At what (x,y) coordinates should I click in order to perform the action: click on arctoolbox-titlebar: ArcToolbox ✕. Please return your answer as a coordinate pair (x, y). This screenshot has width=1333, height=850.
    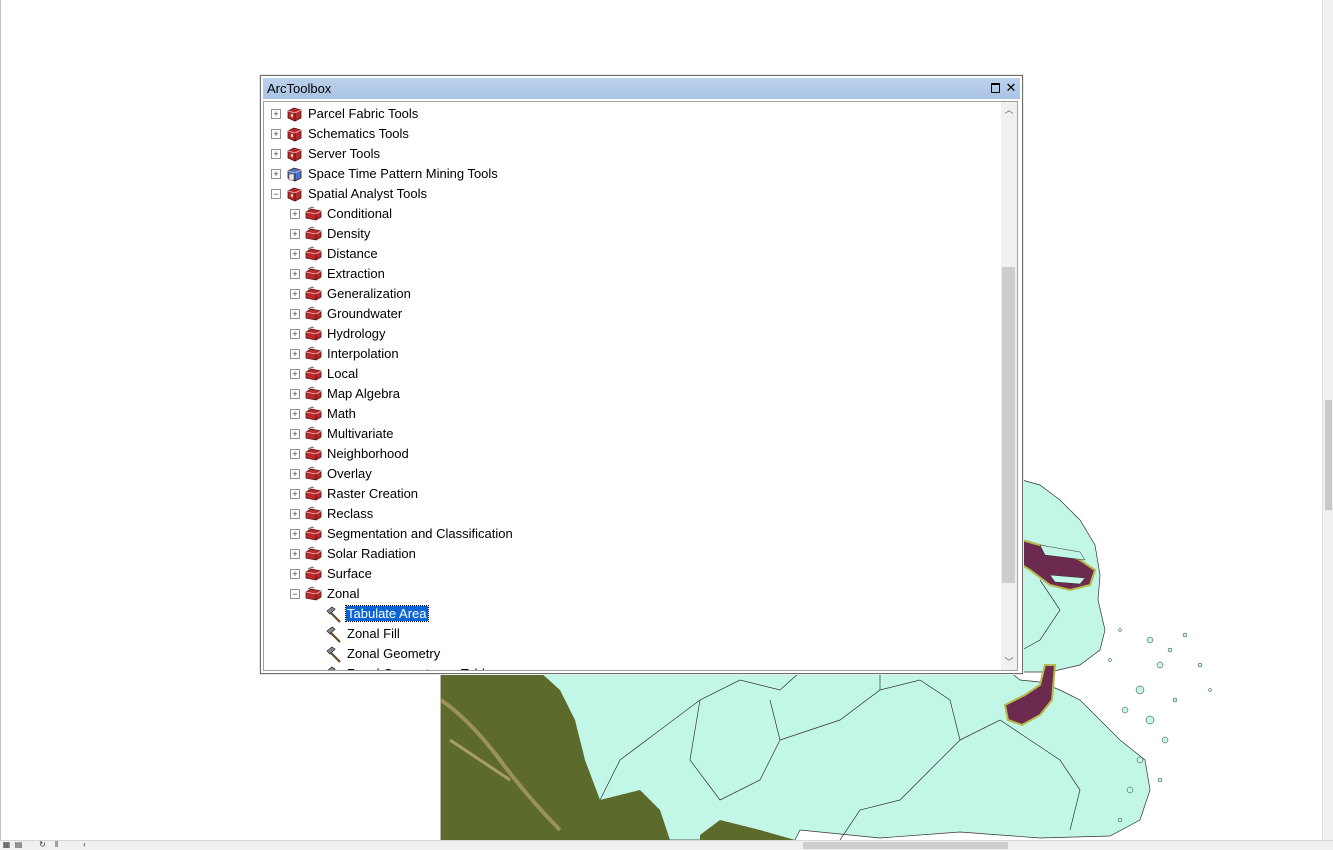
    Looking at the image, I should click on (641, 88).